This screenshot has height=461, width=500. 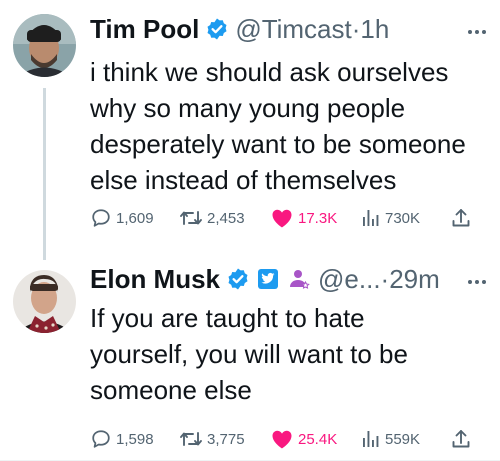 I want to click on author-name: Tim Pool, so click(x=144, y=29).